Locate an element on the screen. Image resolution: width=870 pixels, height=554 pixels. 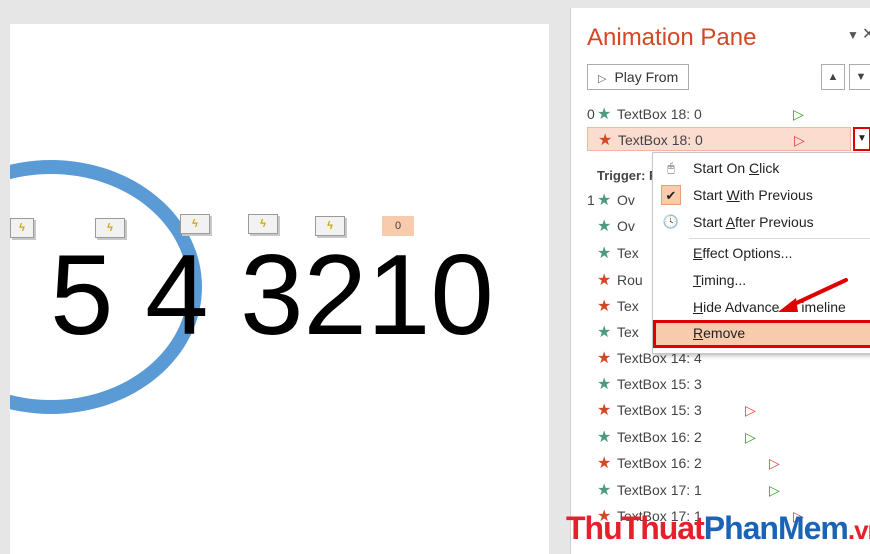
arrow-down-icon: ▼ is located at coordinates (861, 77).